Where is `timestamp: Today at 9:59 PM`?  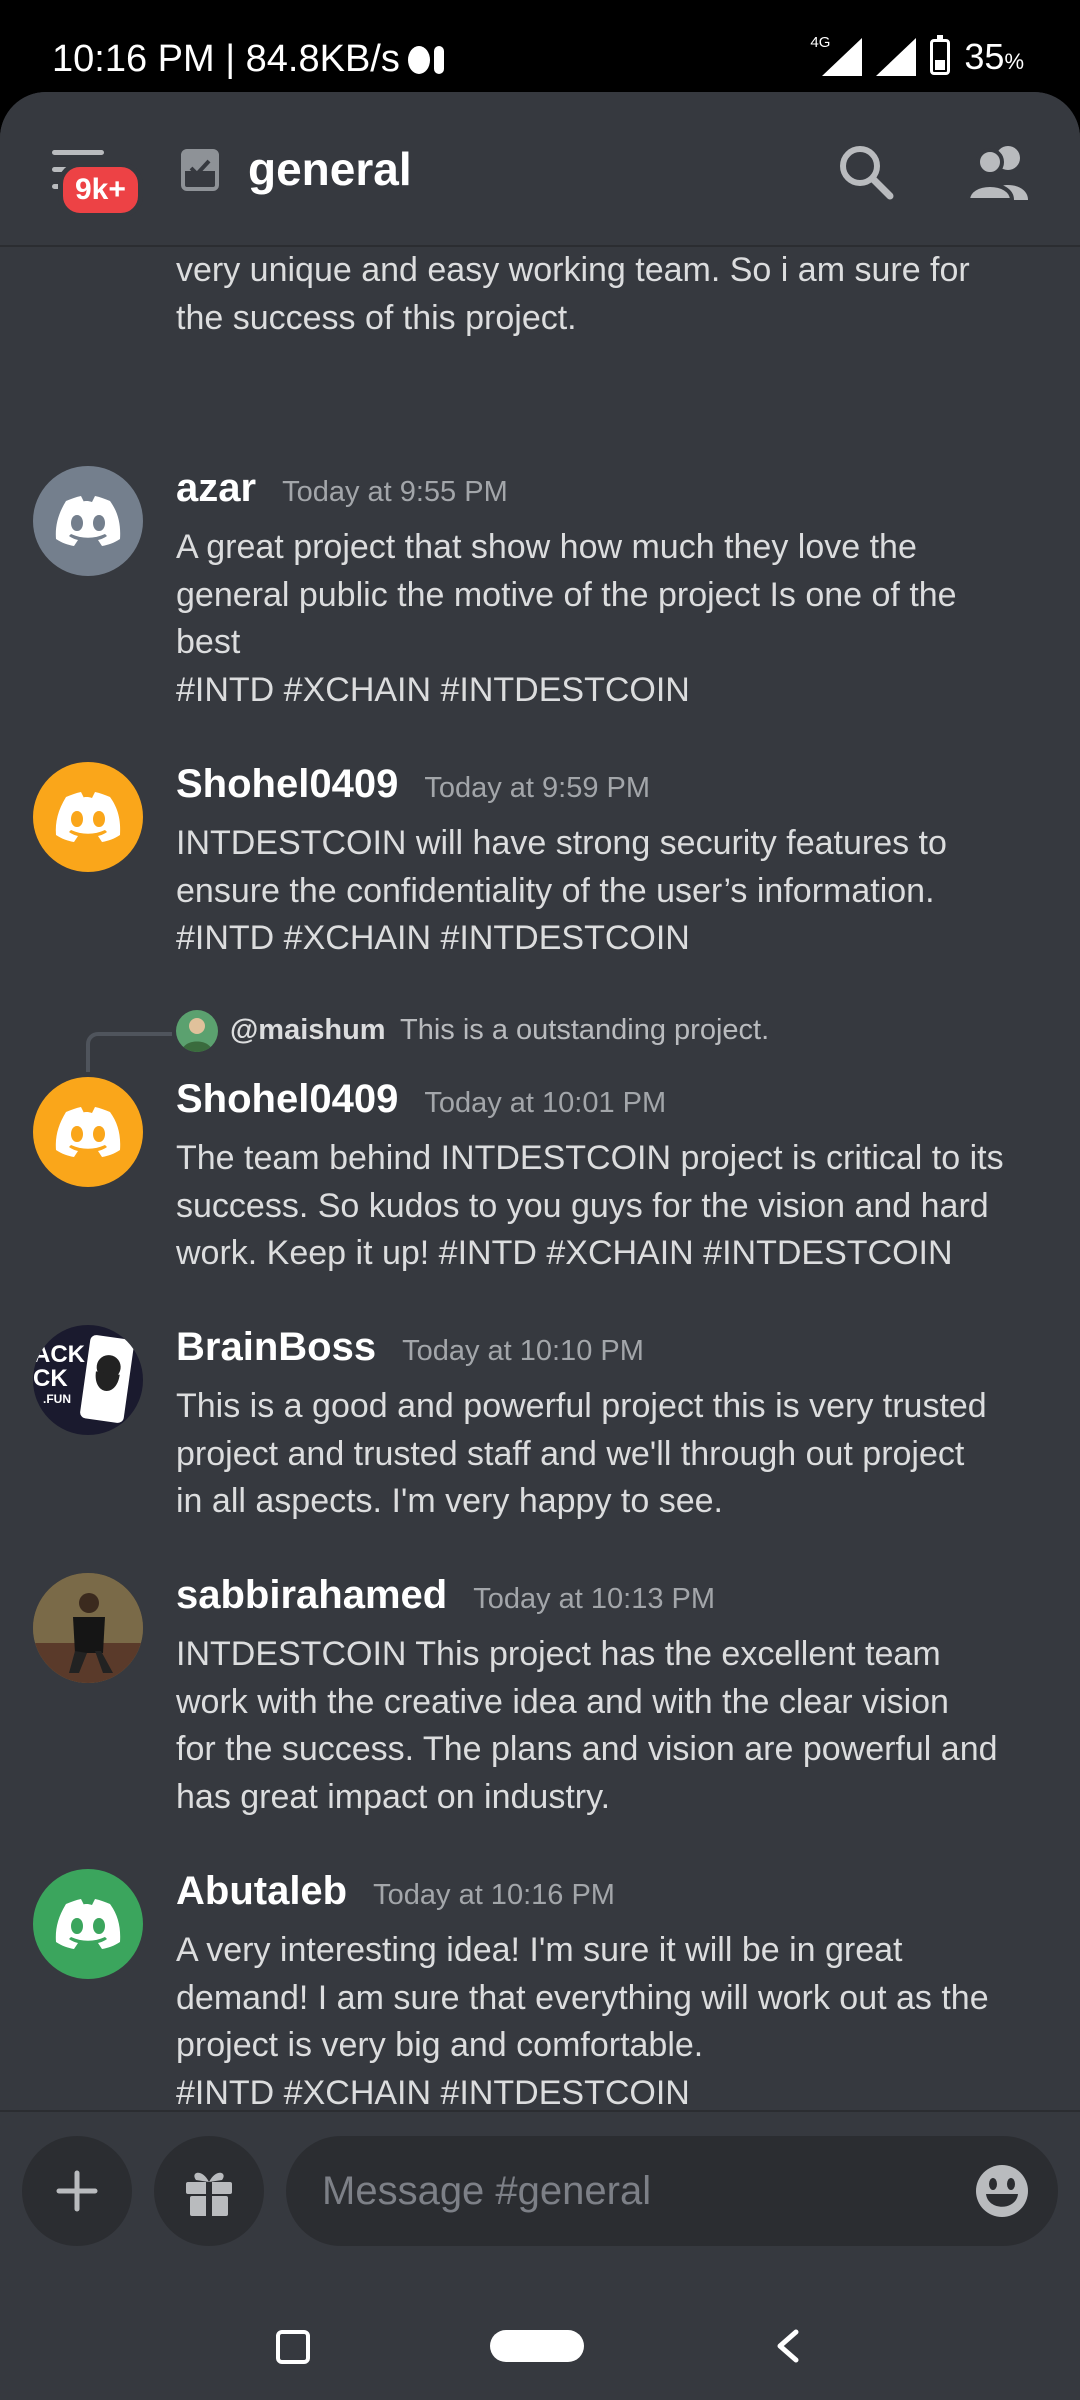
timestamp: Today at 9:59 PM is located at coordinates (537, 788).